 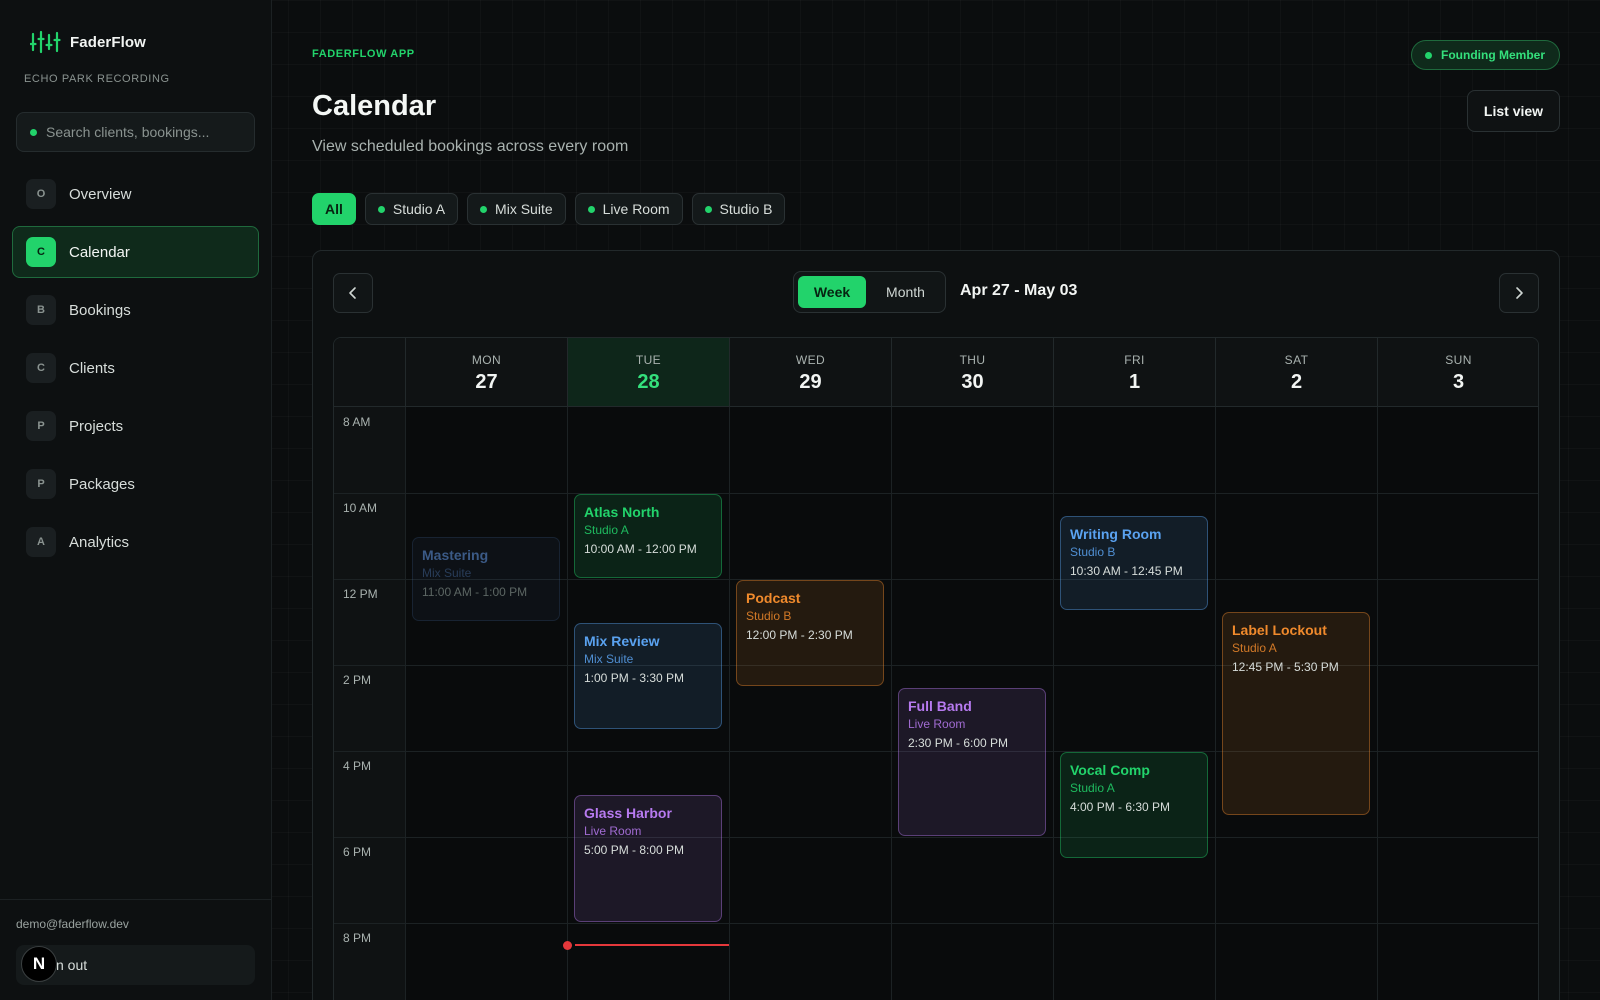 I want to click on event-time: 2:30 PM - 6:00 PM, so click(x=958, y=742).